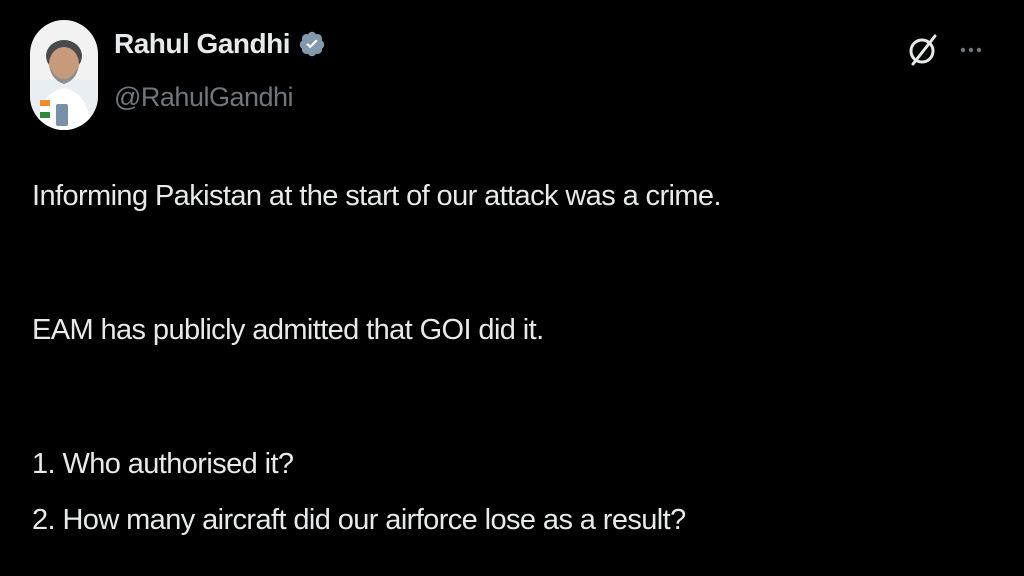 This screenshot has height=576, width=1024. What do you see at coordinates (971, 50) in the screenshot?
I see `more-options-icon` at bounding box center [971, 50].